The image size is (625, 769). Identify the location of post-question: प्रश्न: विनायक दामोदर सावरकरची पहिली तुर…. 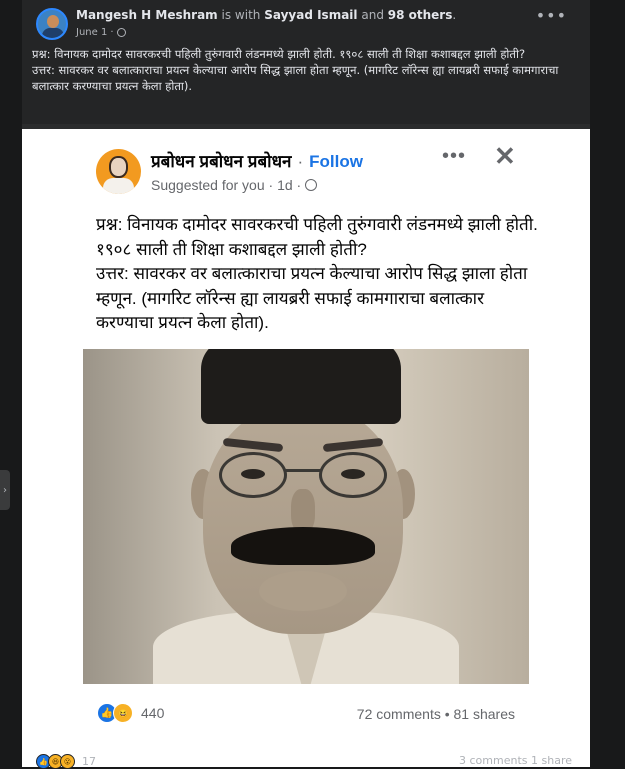
(279, 54).